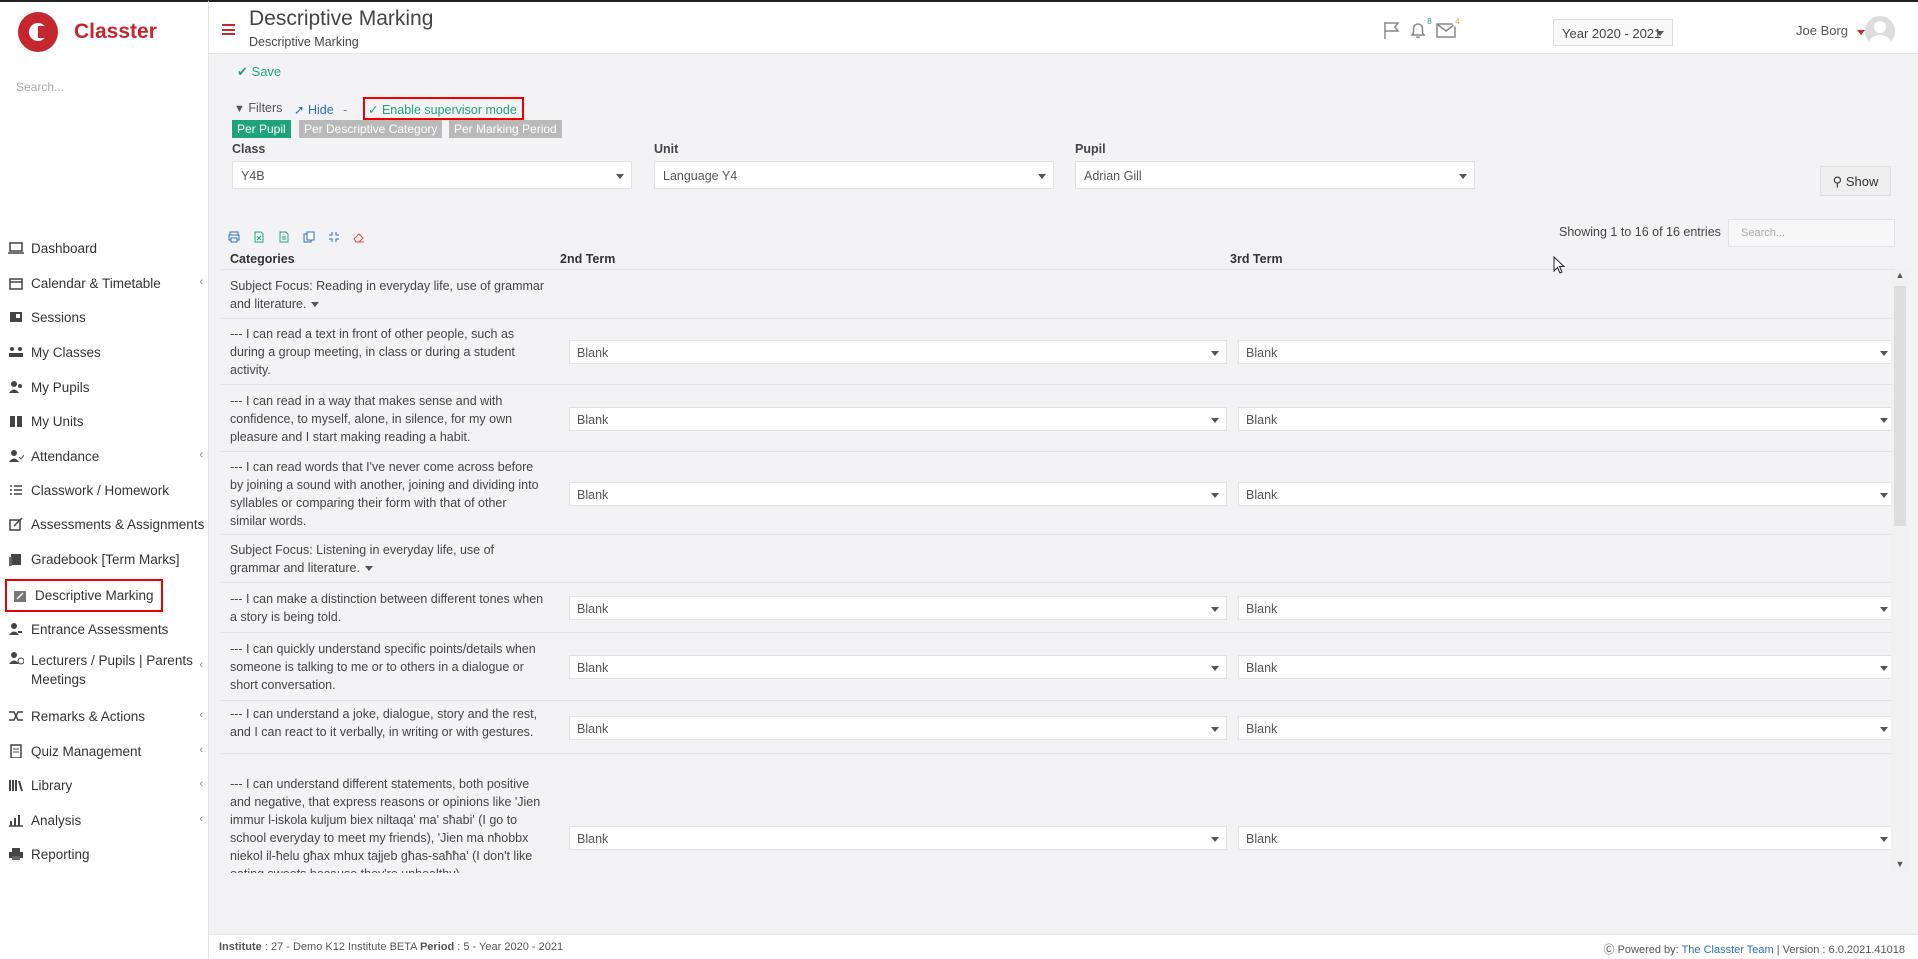 This screenshot has height=959, width=1918. What do you see at coordinates (1900, 866) in the screenshot?
I see `scroll-down-icon: ▼` at bounding box center [1900, 866].